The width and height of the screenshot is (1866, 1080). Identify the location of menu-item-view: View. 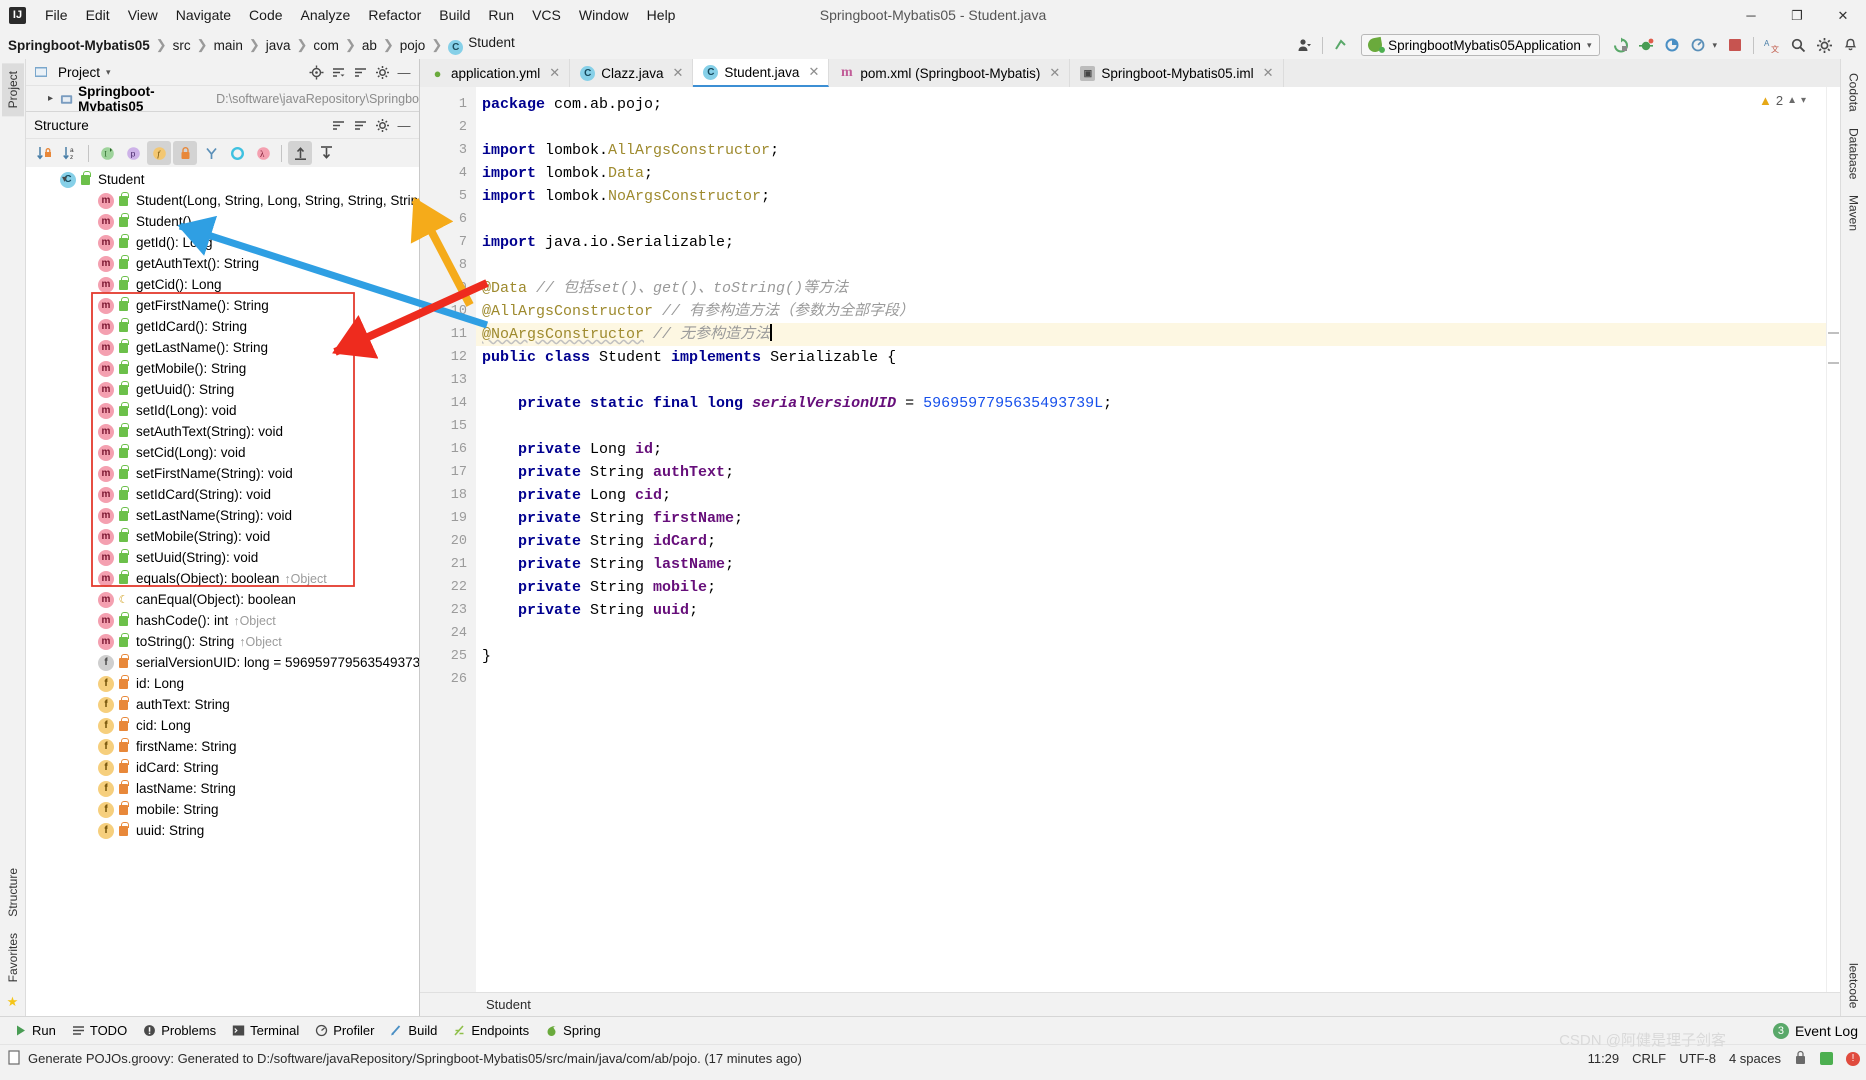
(143, 15).